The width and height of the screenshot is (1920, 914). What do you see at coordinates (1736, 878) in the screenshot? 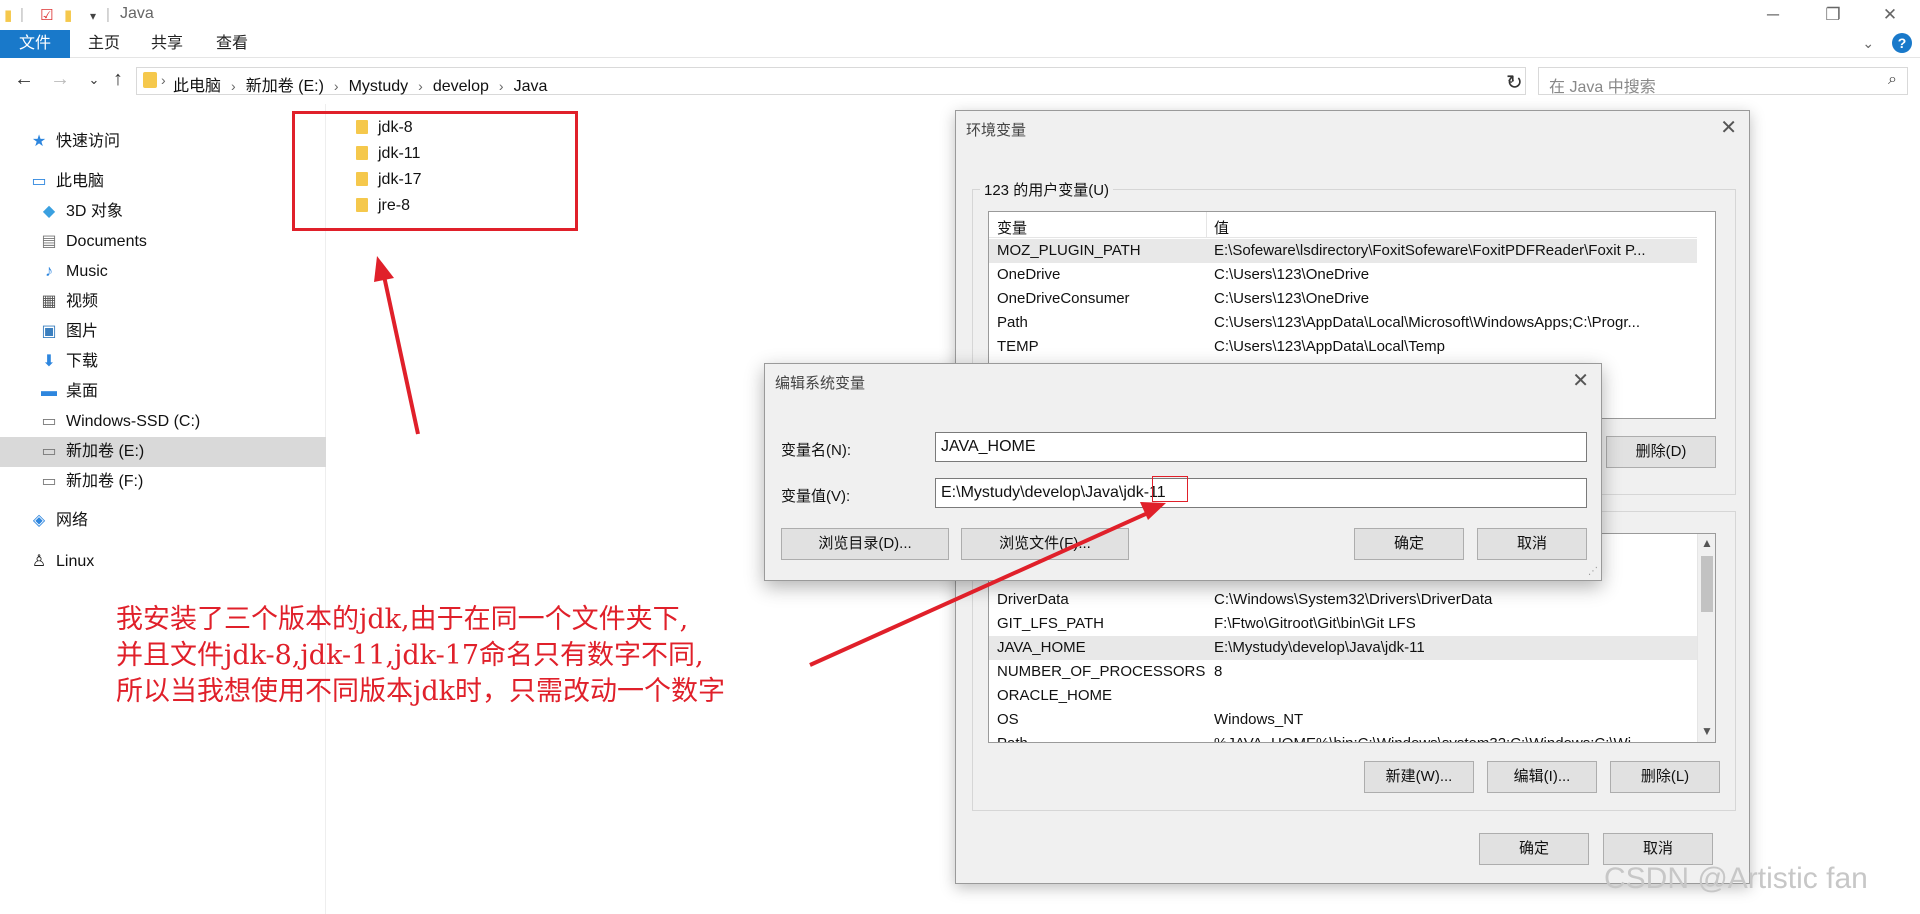
I see `watermark: CSDN @Artistic fan` at bounding box center [1736, 878].